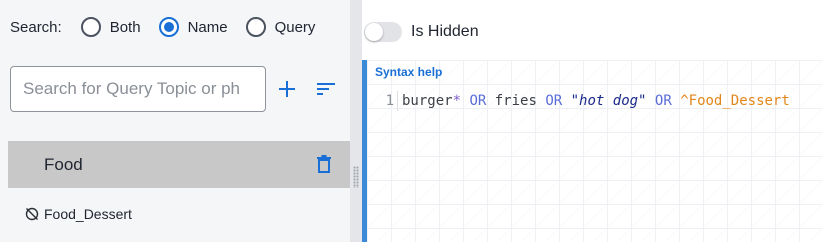  Describe the element at coordinates (208, 27) in the screenshot. I see `radio-name-label: Name` at that location.